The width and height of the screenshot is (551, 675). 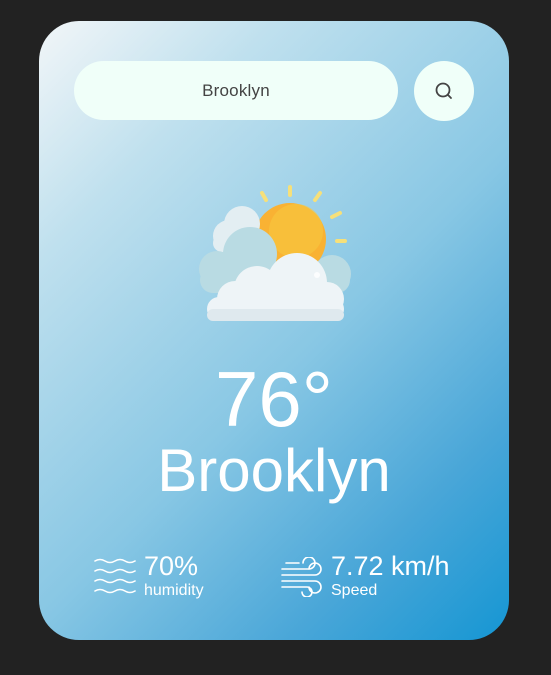 I want to click on search-icon, so click(x=443, y=90).